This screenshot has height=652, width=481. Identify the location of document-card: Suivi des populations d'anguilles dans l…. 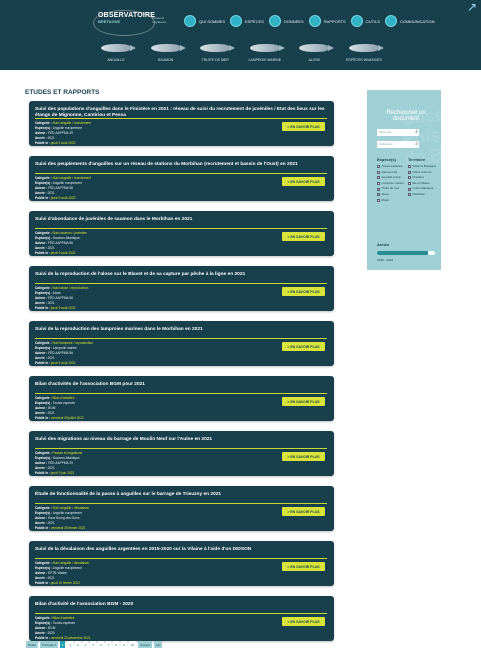
(181, 123).